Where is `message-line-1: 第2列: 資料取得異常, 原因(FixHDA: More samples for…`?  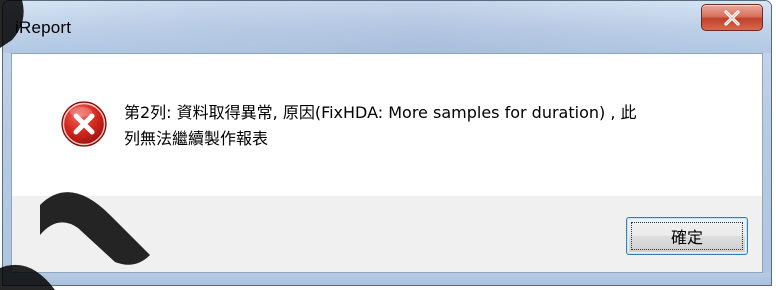
message-line-1: 第2列: 資料取得異常, 原因(FixHDA: More samples for… is located at coordinates (380, 112).